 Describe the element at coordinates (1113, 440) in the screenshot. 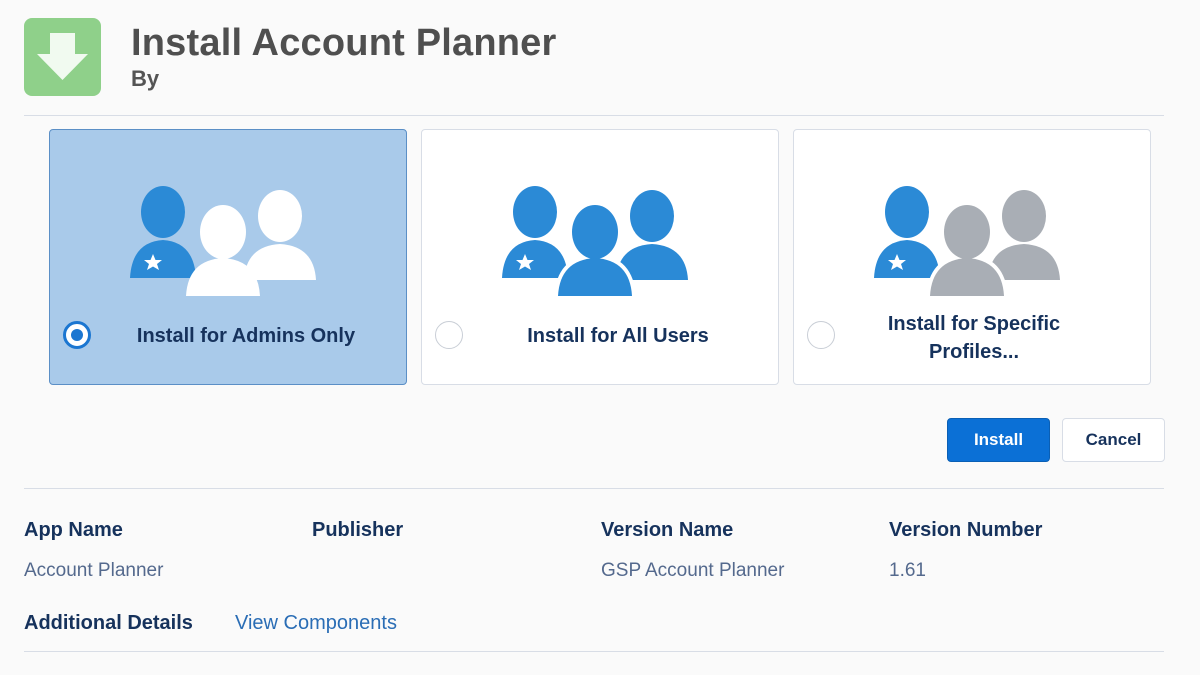

I see `cancel-button: Cancel` at that location.